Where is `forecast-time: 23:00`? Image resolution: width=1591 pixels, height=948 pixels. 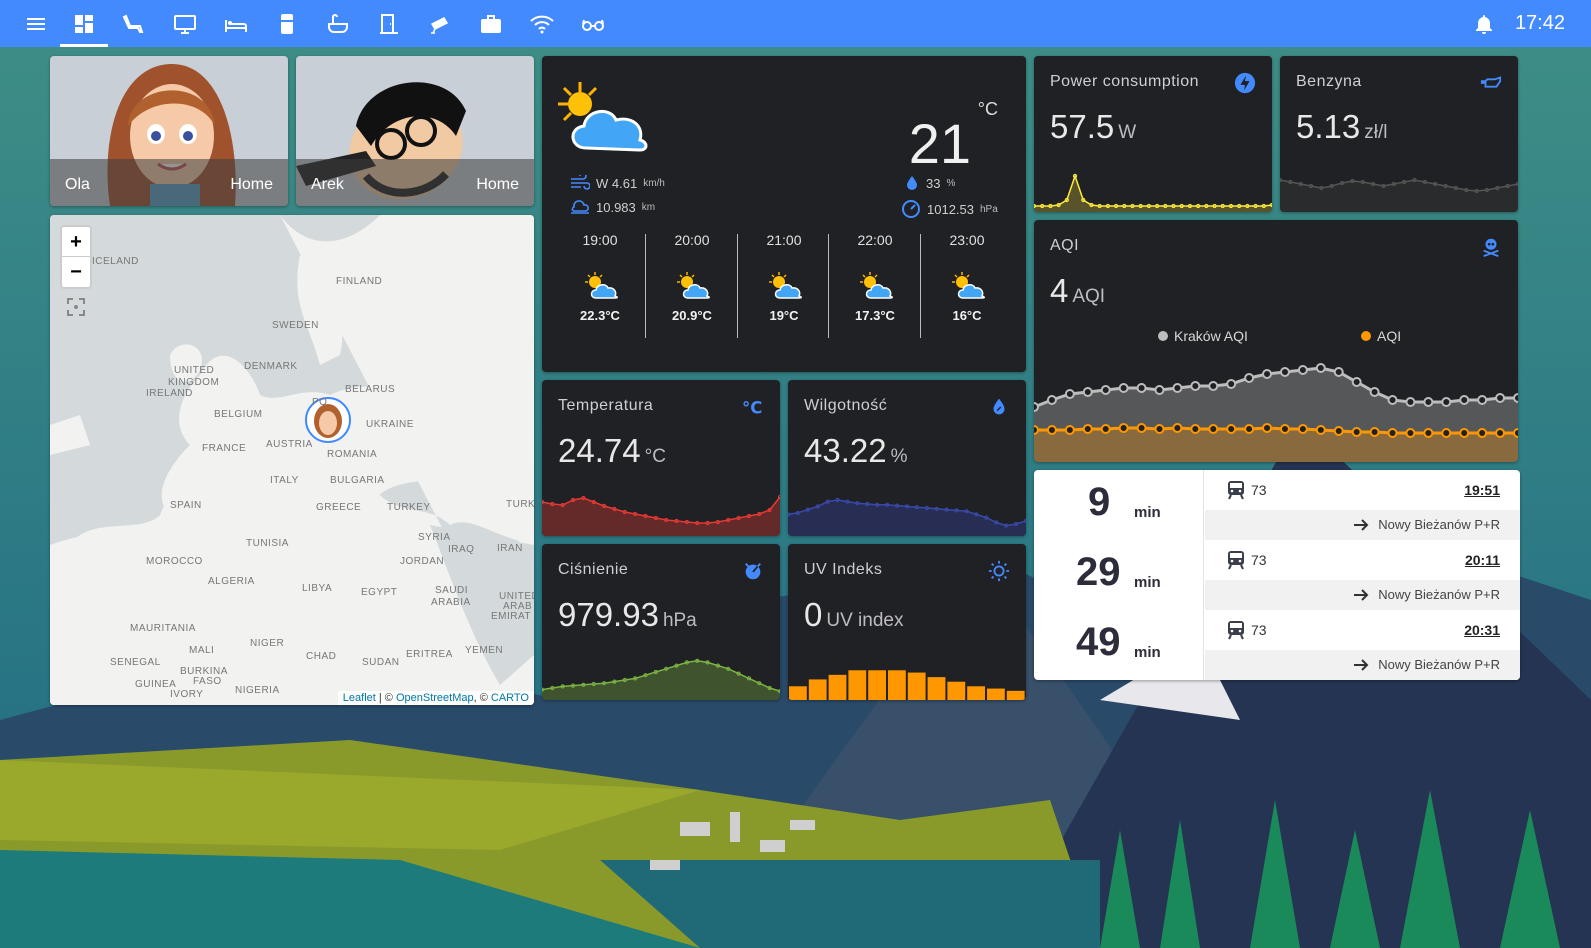
forecast-time: 23:00 is located at coordinates (967, 240).